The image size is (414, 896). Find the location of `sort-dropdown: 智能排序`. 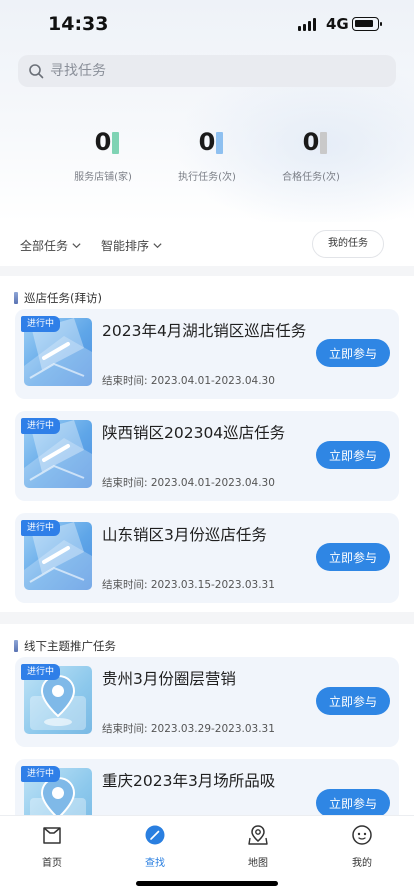

sort-dropdown: 智能排序 is located at coordinates (132, 245).